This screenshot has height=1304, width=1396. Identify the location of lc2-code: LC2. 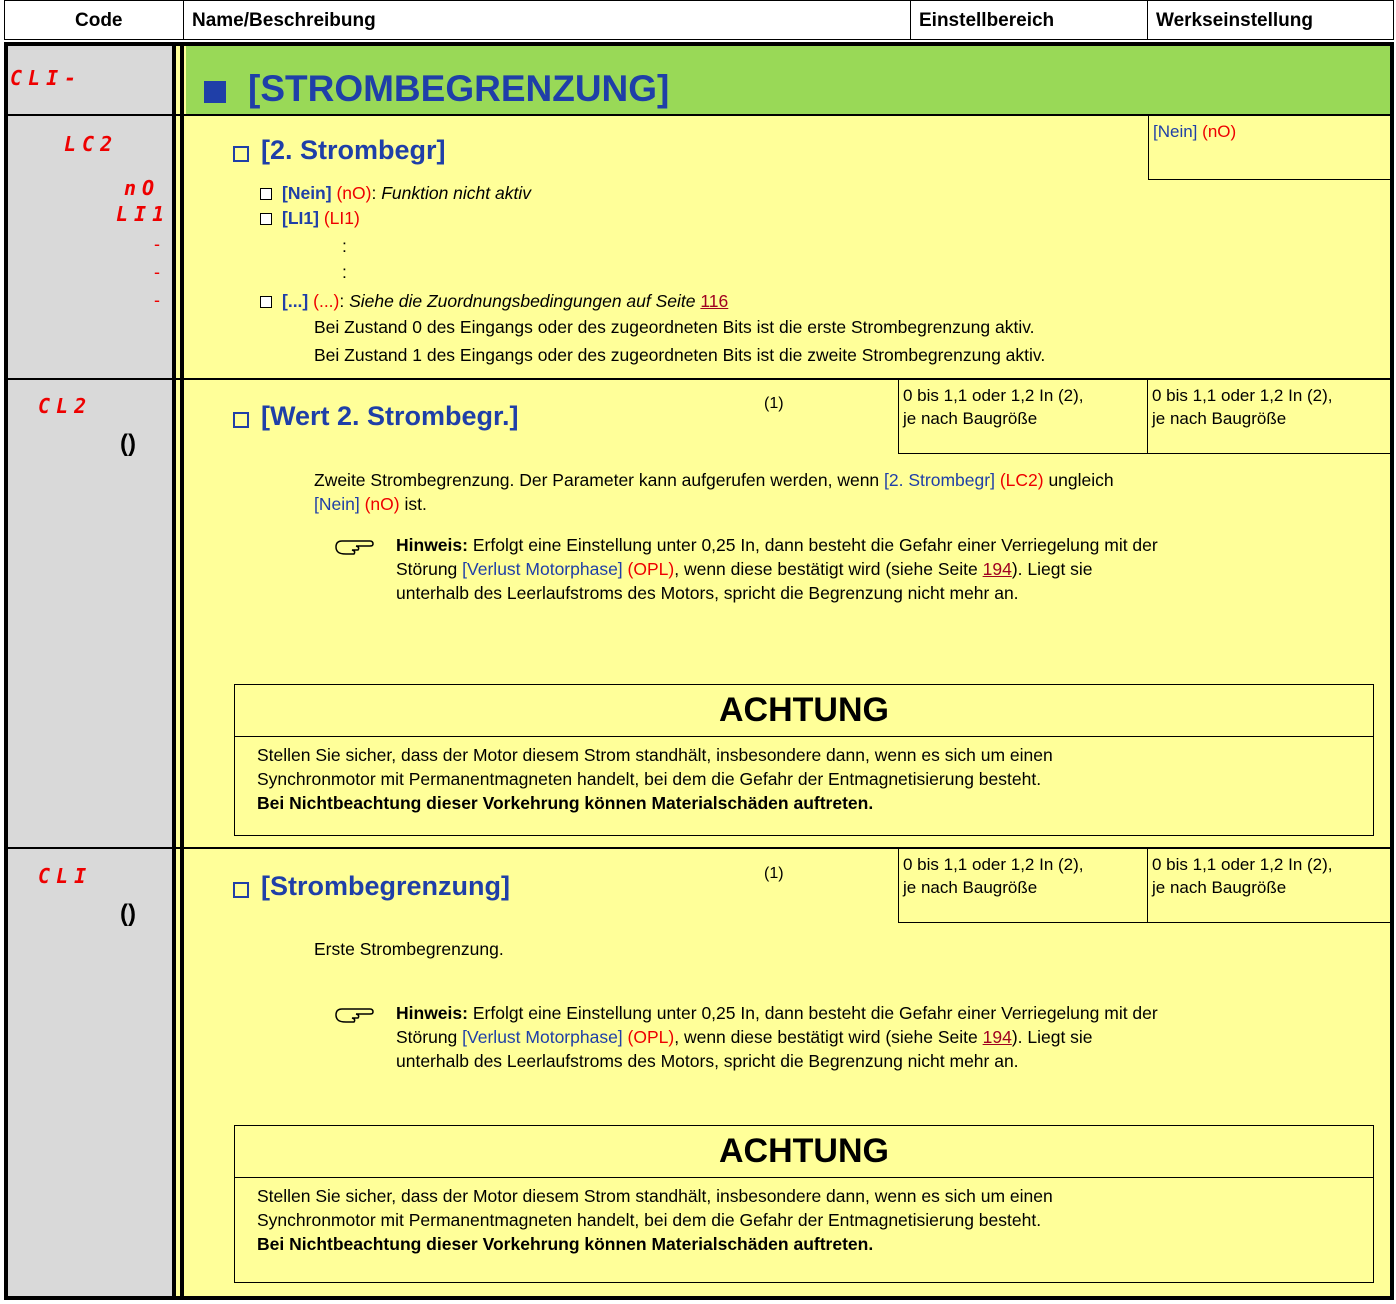
(91, 144).